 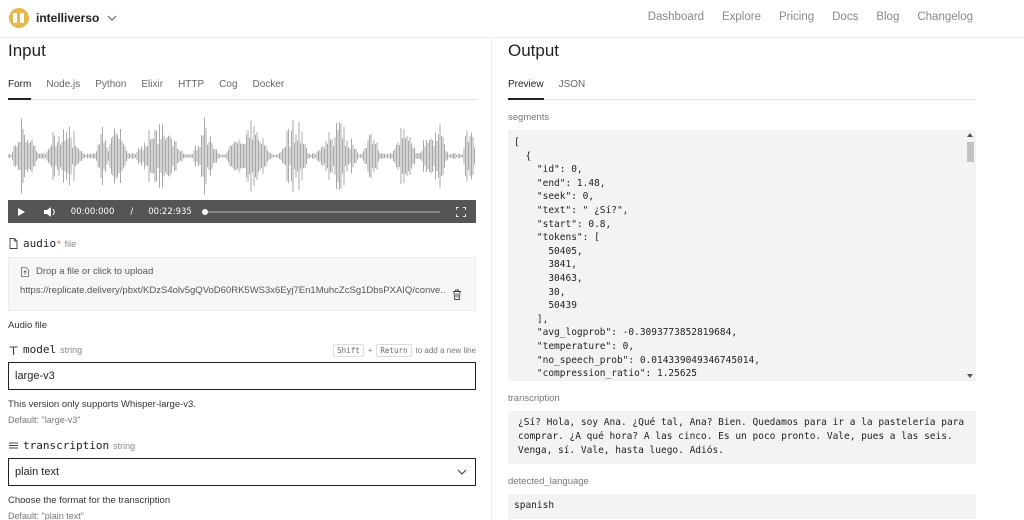 What do you see at coordinates (742, 89) in the screenshot?
I see `output-tabs: Preview JSON` at bounding box center [742, 89].